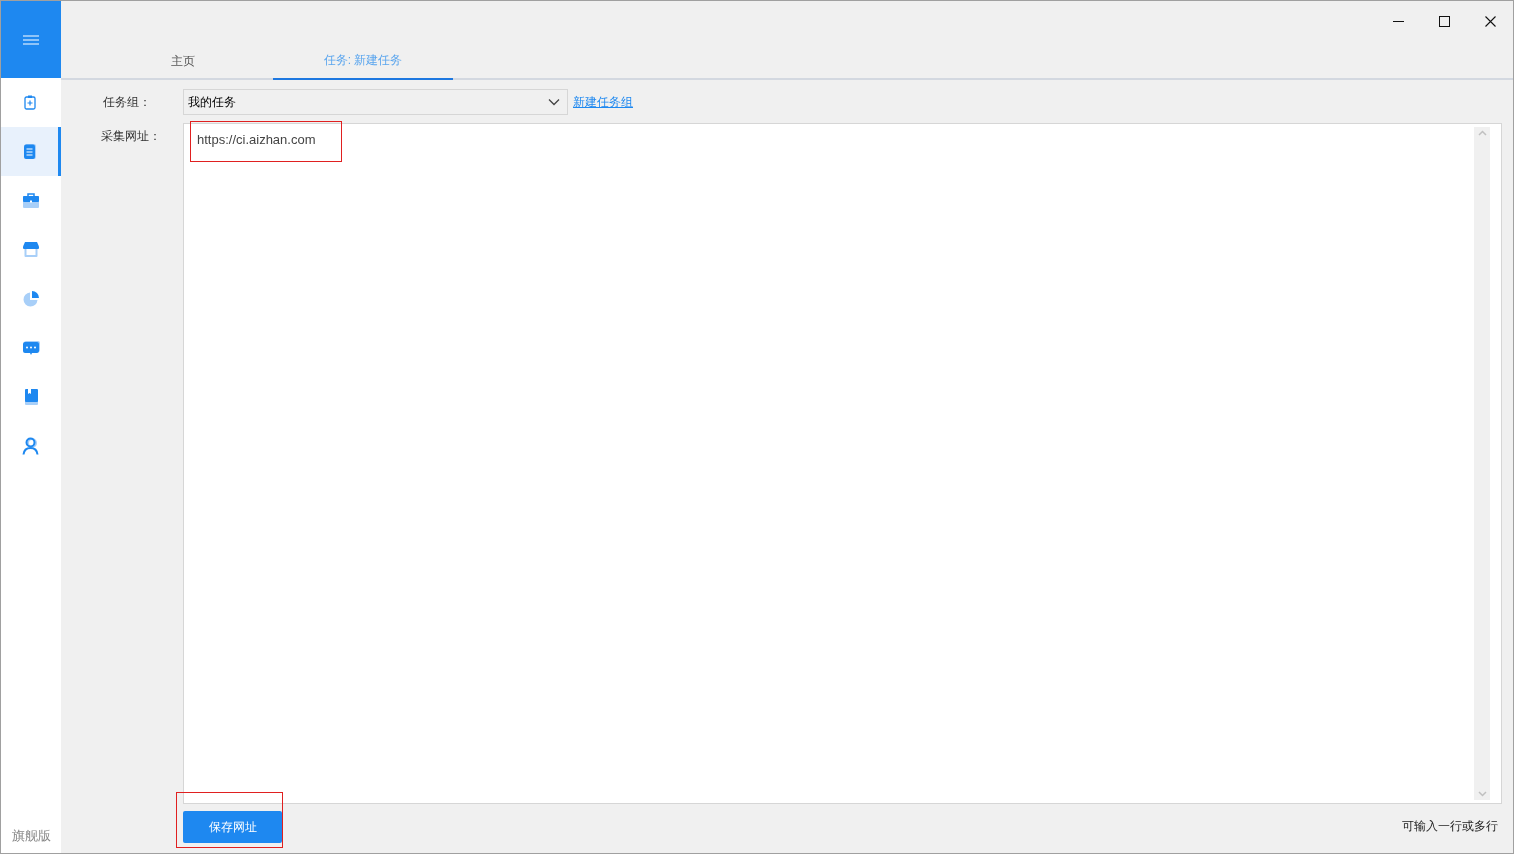 This screenshot has width=1514, height=854. I want to click on maximize-icon, so click(1444, 21).